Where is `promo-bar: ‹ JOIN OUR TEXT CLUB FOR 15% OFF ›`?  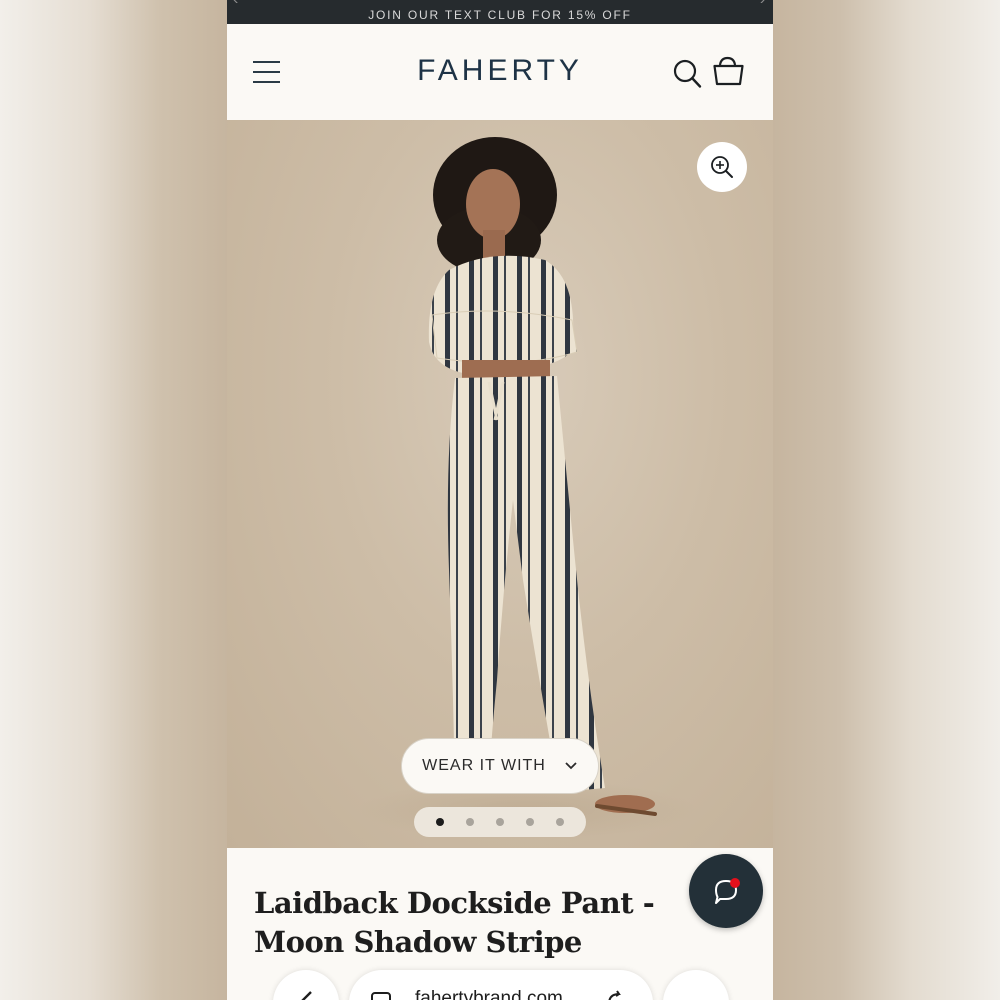
promo-bar: ‹ JOIN OUR TEXT CLUB FOR 15% OFF › is located at coordinates (500, 12).